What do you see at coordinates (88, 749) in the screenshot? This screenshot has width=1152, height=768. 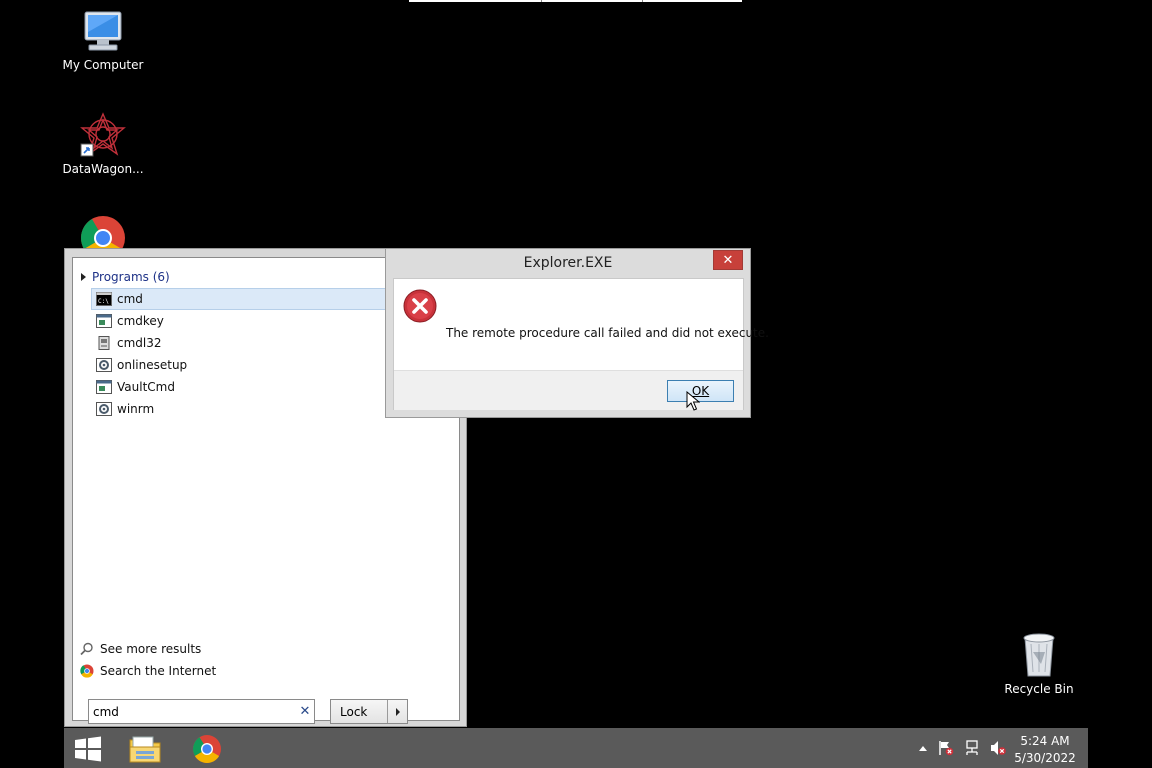 I see `windows-start-icon` at bounding box center [88, 749].